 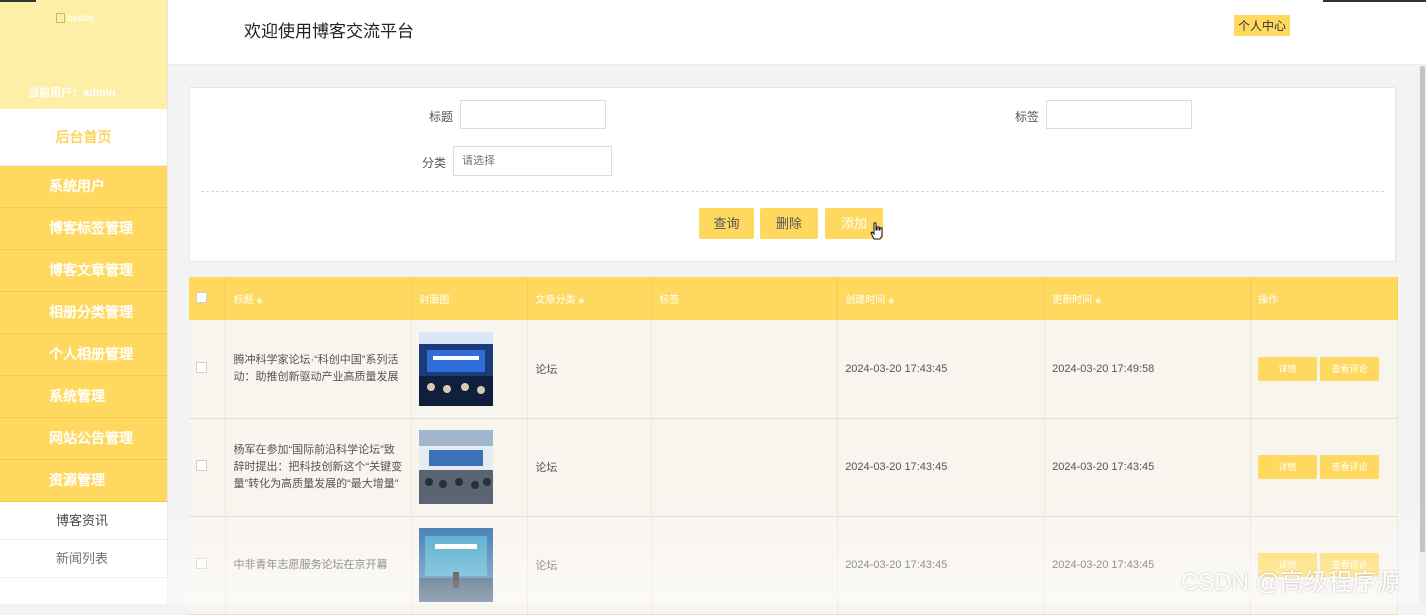 What do you see at coordinates (201, 297) in the screenshot?
I see `select-all-checkbox` at bounding box center [201, 297].